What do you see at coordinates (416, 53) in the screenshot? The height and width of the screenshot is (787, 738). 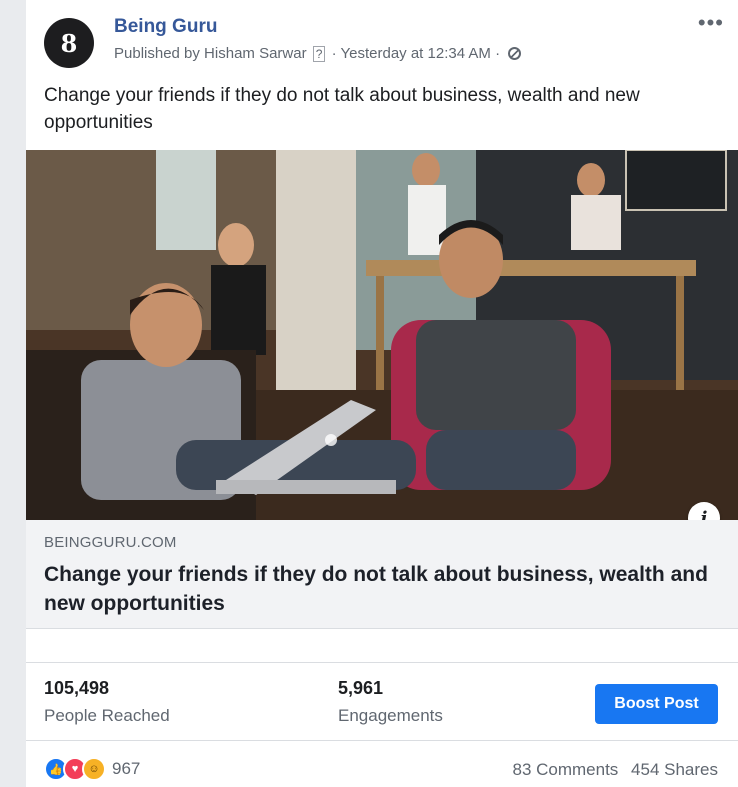 I see `post-timestamp: · Yesterday at 12:34 AM ·` at bounding box center [416, 53].